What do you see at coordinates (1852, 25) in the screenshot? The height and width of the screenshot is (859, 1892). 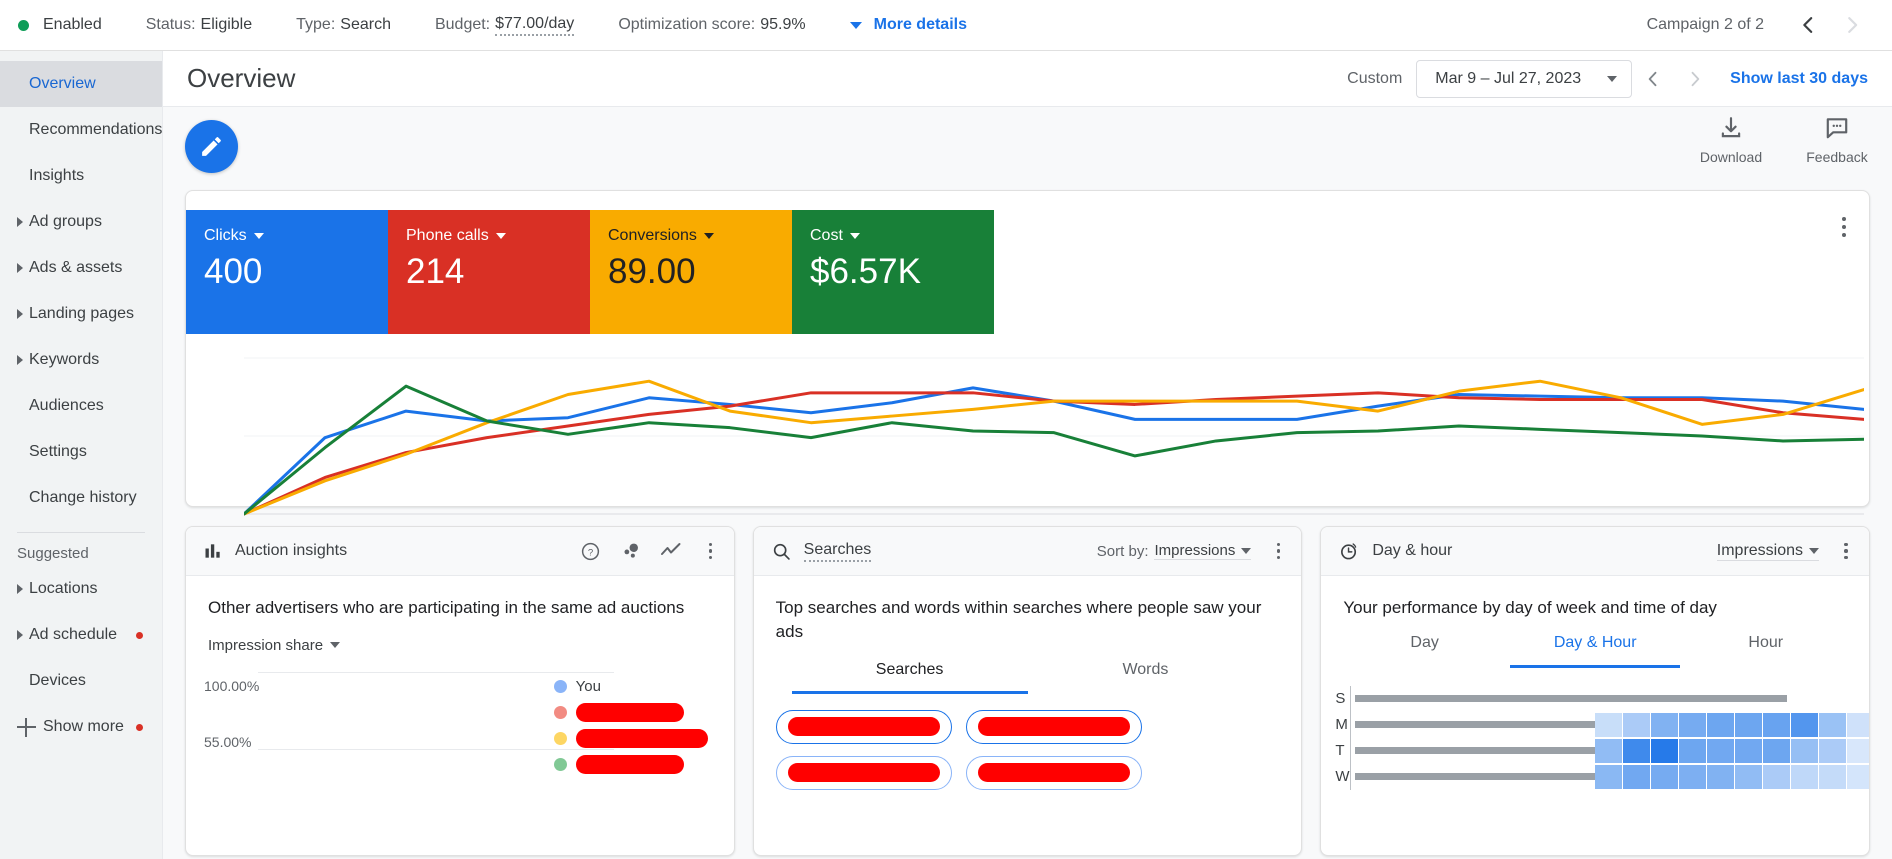 I see `next-campaign-button` at bounding box center [1852, 25].